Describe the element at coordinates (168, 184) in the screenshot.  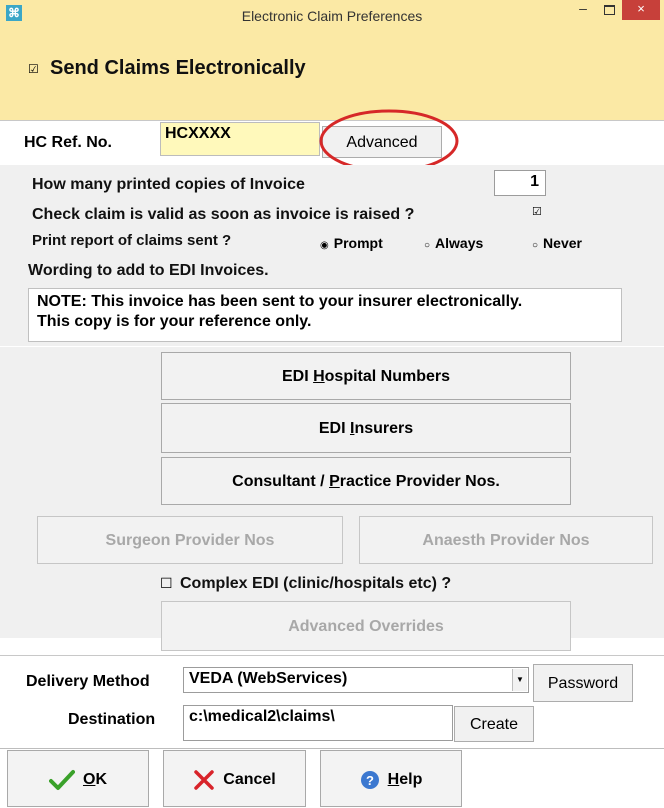
I see `copies-label: How many printed copies of Invoice` at that location.